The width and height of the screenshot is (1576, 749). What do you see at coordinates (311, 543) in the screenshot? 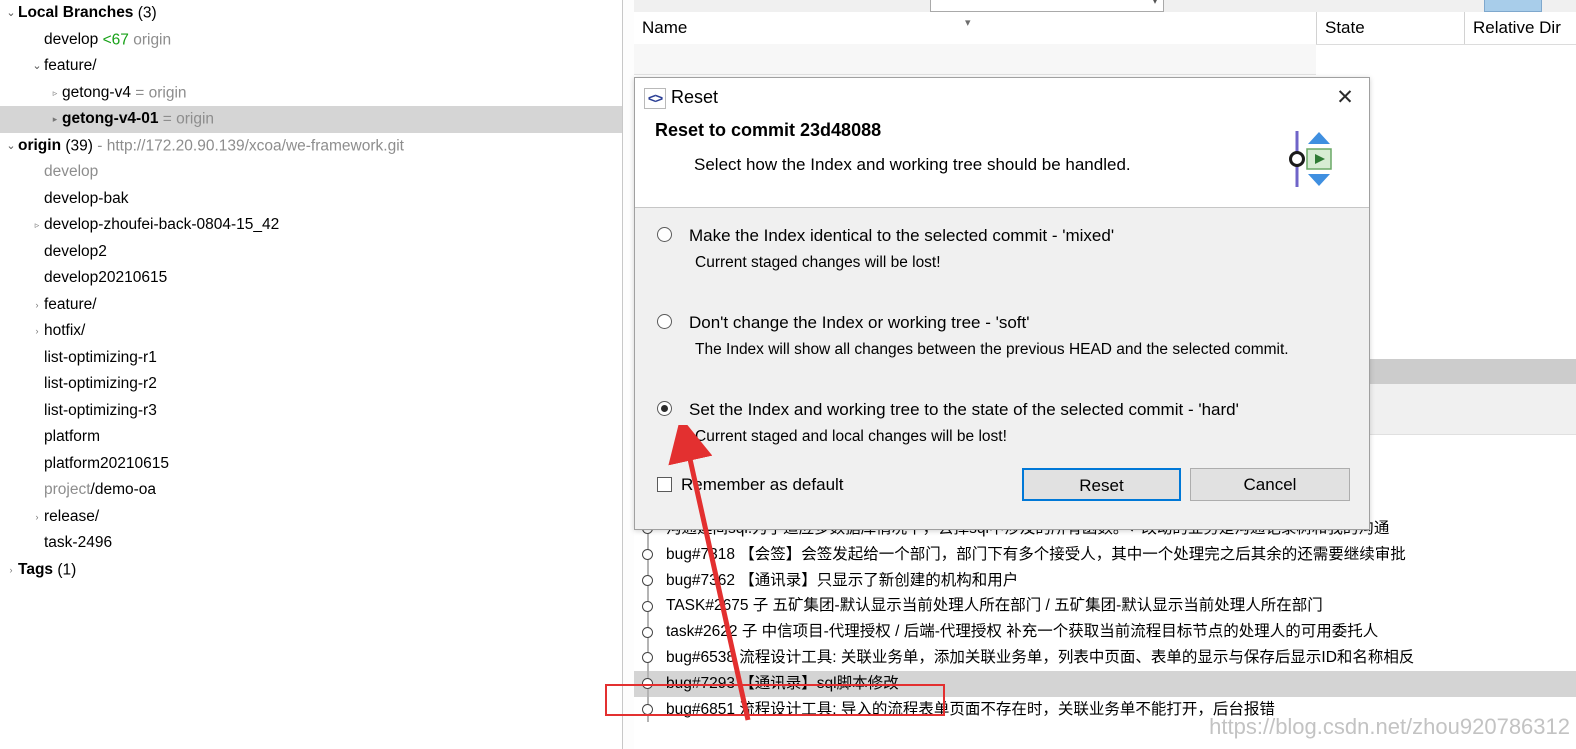
I see `tree-item-task-2496: task-2496` at bounding box center [311, 543].